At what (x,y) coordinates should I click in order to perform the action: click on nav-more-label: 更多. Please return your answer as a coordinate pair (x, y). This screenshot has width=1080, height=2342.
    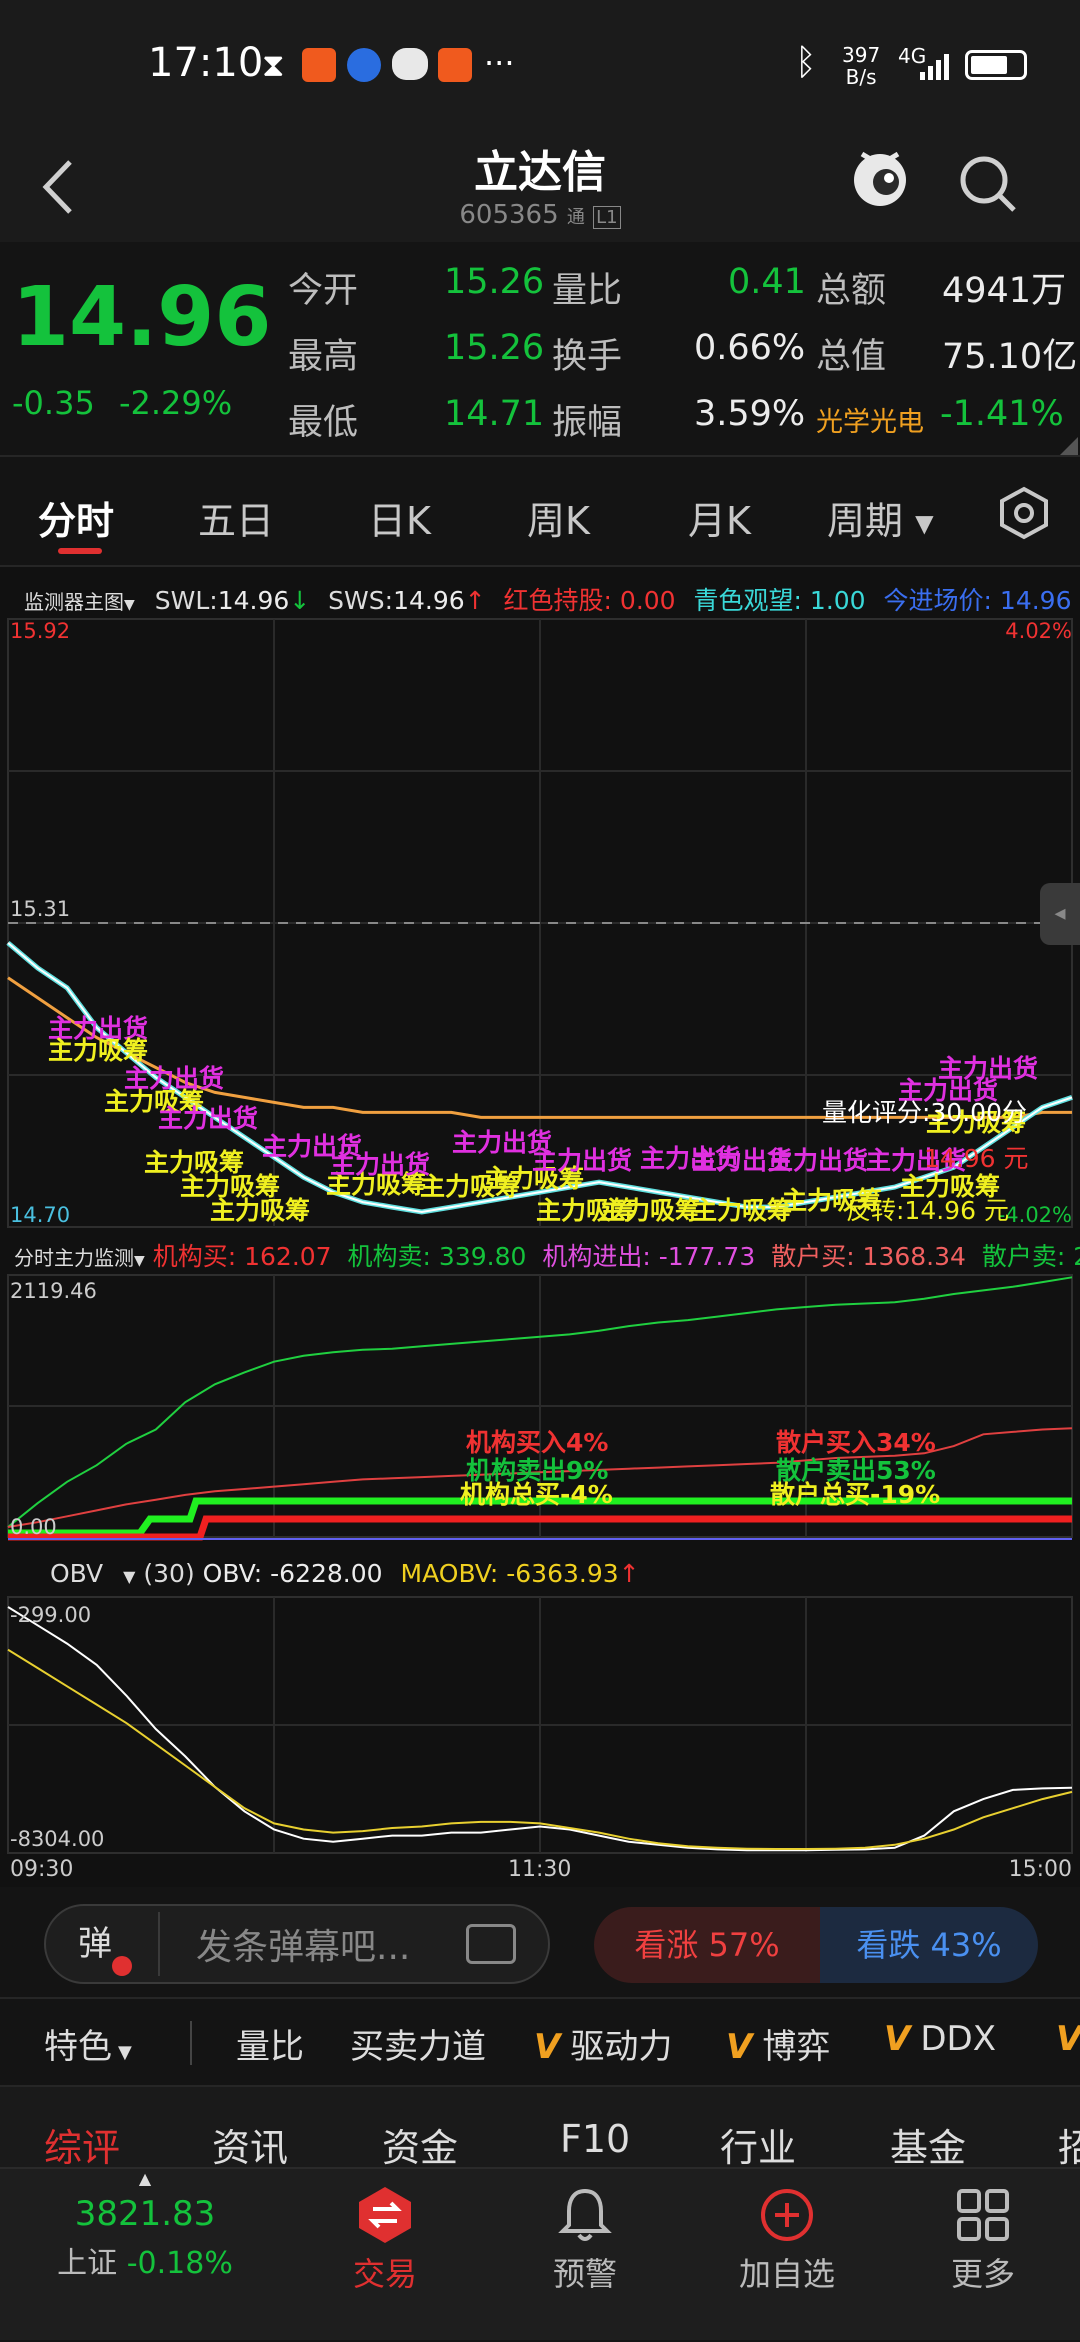
    Looking at the image, I should click on (982, 2274).